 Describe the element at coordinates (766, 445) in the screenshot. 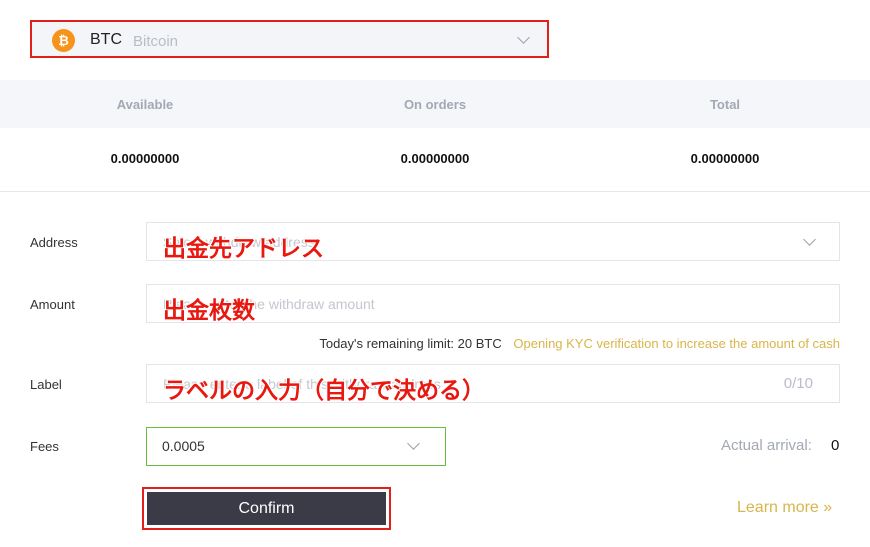

I see `actual-arrival-label: Actual arrival:` at that location.